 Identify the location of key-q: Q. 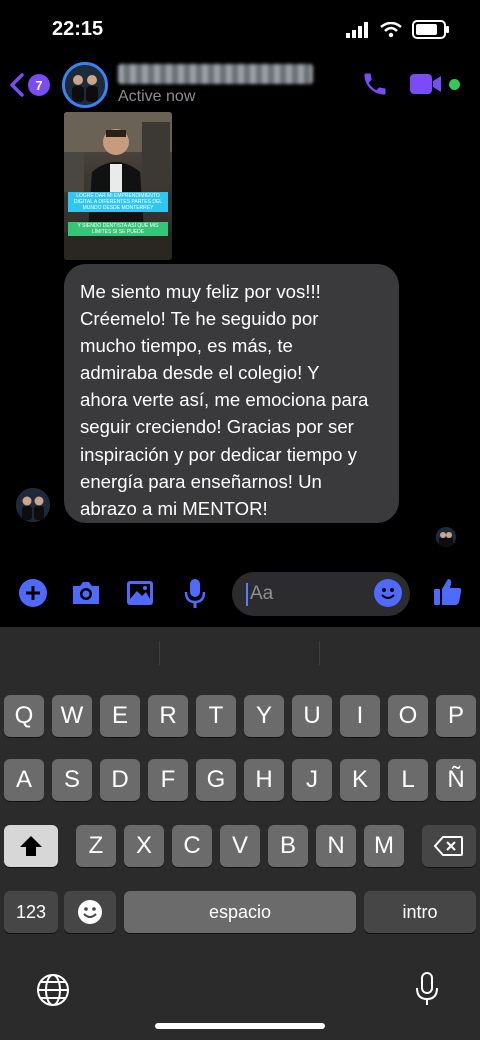
(24, 716).